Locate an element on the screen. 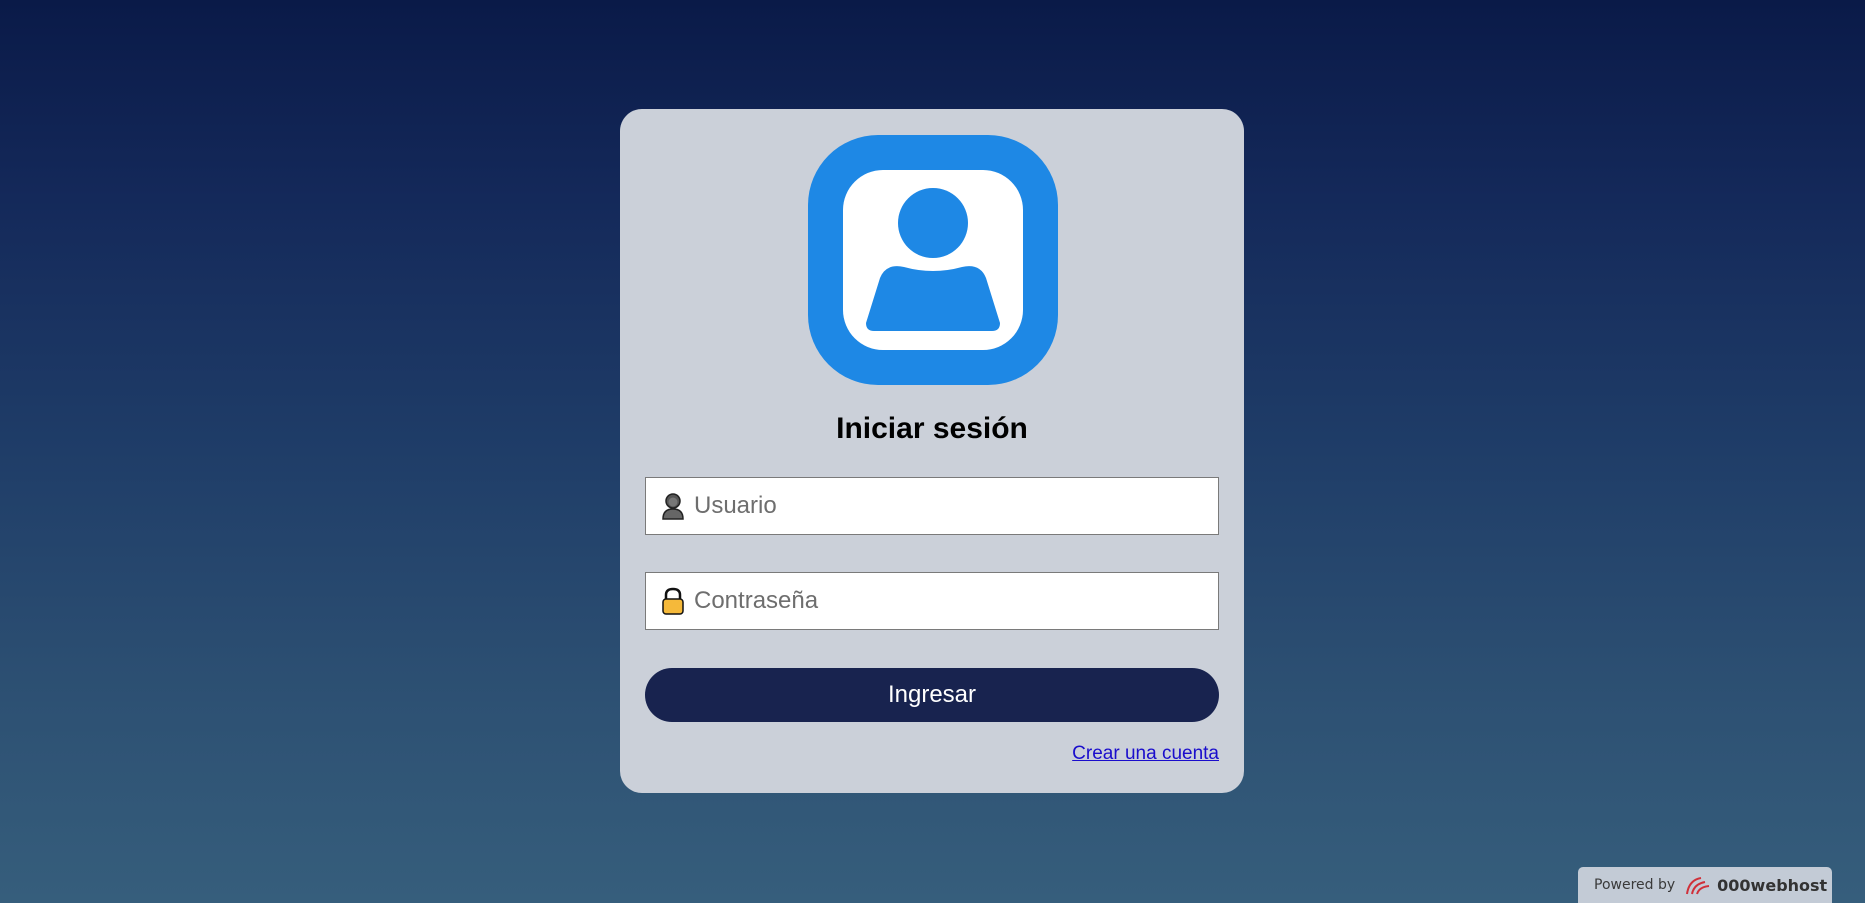  person-icon is located at coordinates (673, 506).